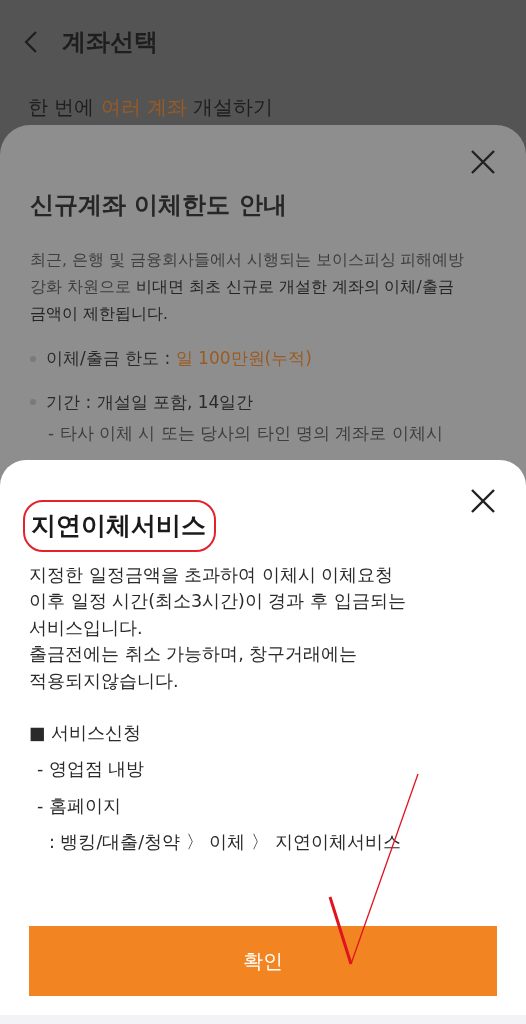 This screenshot has height=1024, width=526. What do you see at coordinates (263, 961) in the screenshot?
I see `confirm-button: 확인` at bounding box center [263, 961].